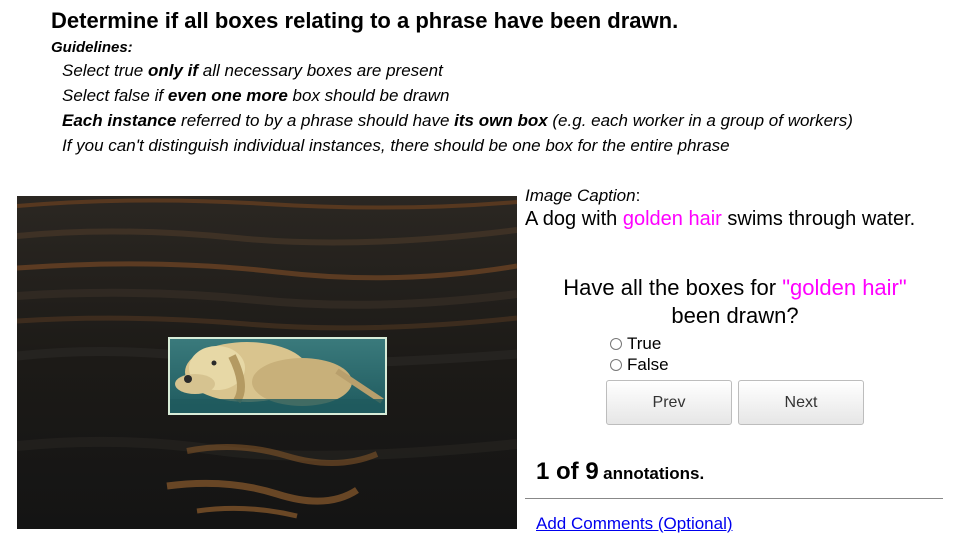 The image size is (957, 546). Describe the element at coordinates (115, 95) in the screenshot. I see `guideline-2-text: Select false if` at that location.